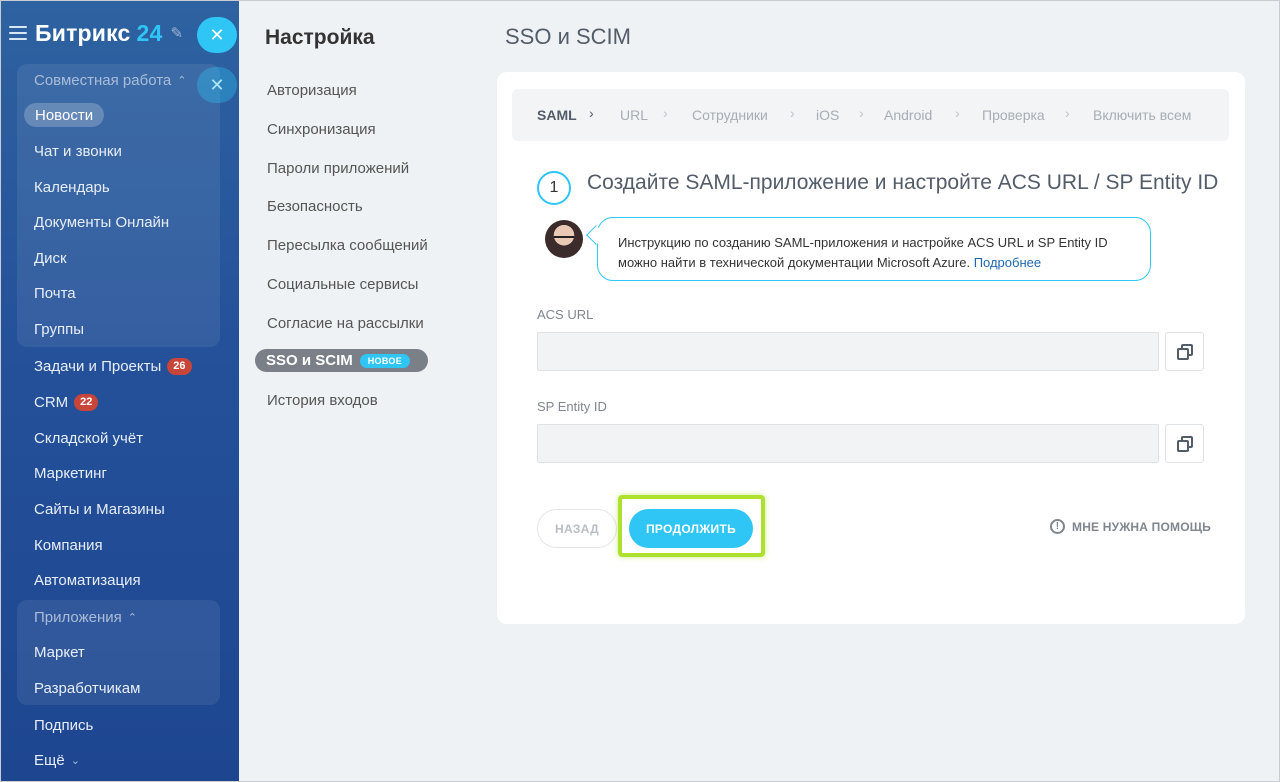  What do you see at coordinates (312, 90) in the screenshot?
I see `nav-item-authorization: Авторизация` at bounding box center [312, 90].